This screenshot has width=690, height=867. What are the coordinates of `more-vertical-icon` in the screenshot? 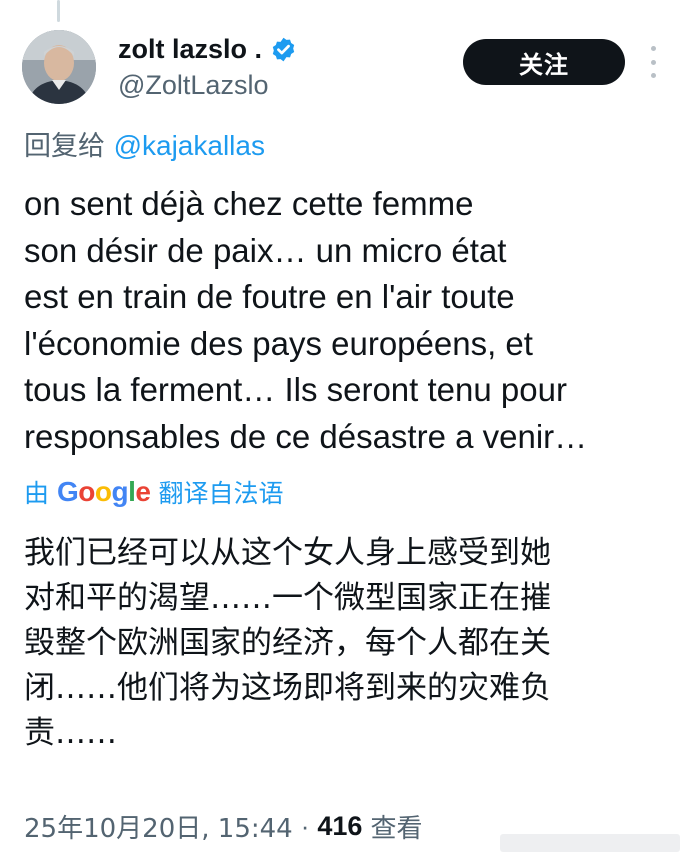 It's located at (653, 62).